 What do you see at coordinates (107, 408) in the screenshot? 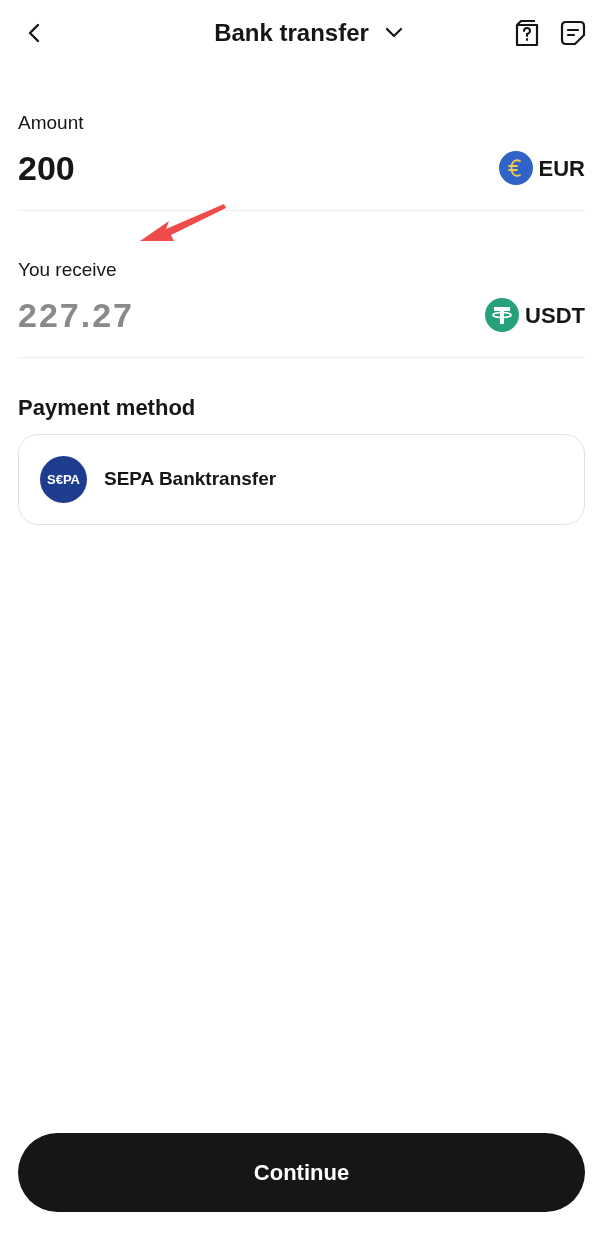
I see `payment-method-heading: Payment method` at bounding box center [107, 408].